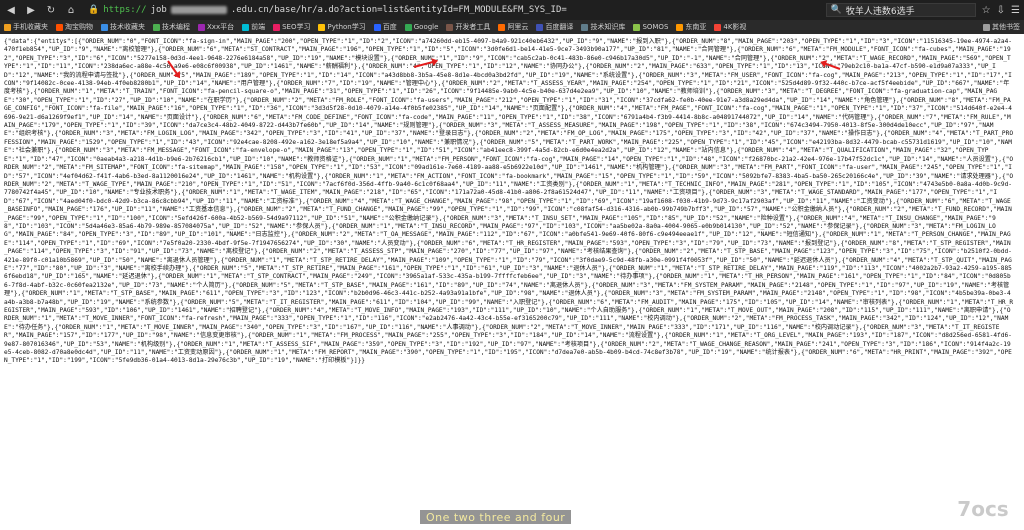 Image resolution: width=1024 pixels, height=530 pixels. Describe the element at coordinates (518, 27) in the screenshot. I see `bookmark-label: 阿里云` at that location.